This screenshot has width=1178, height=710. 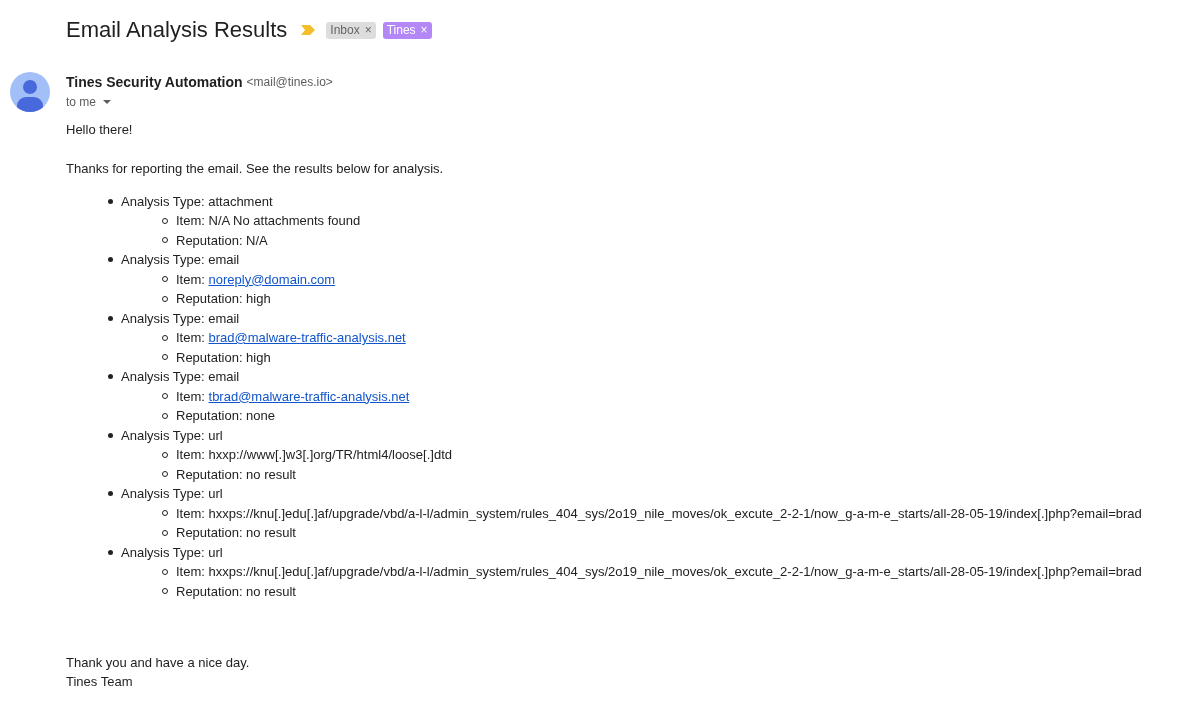 What do you see at coordinates (222, 240) in the screenshot?
I see `list-item-text: Reputation: N/A` at bounding box center [222, 240].